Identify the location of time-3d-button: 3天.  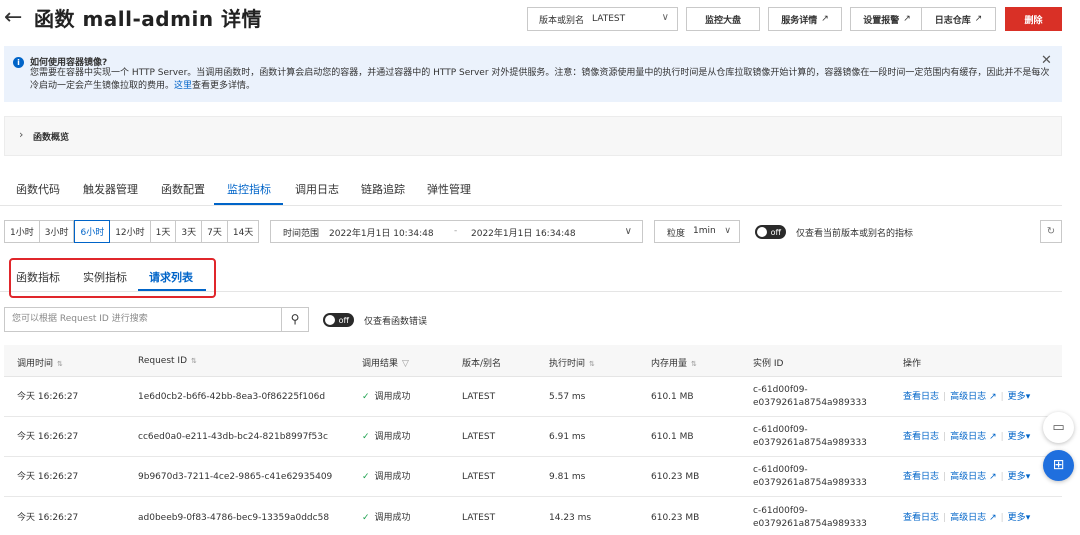
(189, 231).